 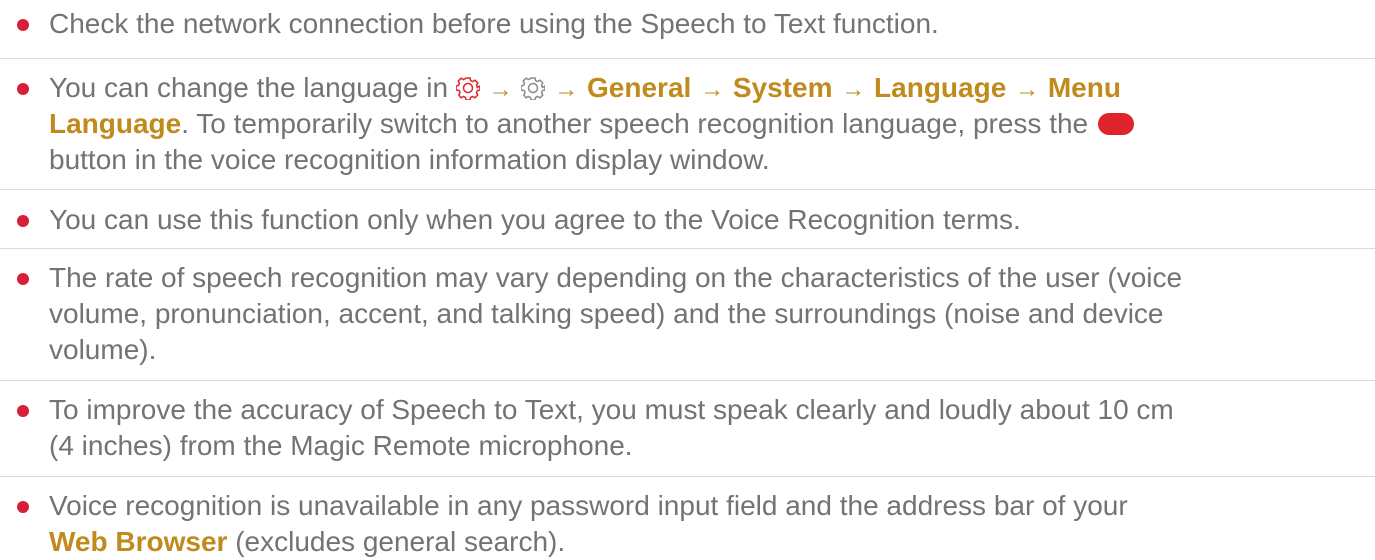 What do you see at coordinates (468, 87) in the screenshot?
I see `settings-gear-icon` at bounding box center [468, 87].